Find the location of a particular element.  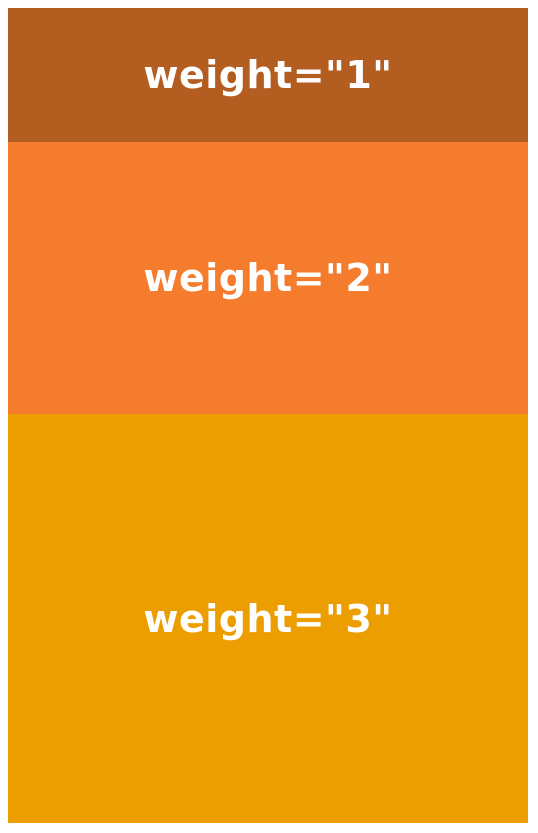

weight-1-label: weight="1" is located at coordinates (268, 75).